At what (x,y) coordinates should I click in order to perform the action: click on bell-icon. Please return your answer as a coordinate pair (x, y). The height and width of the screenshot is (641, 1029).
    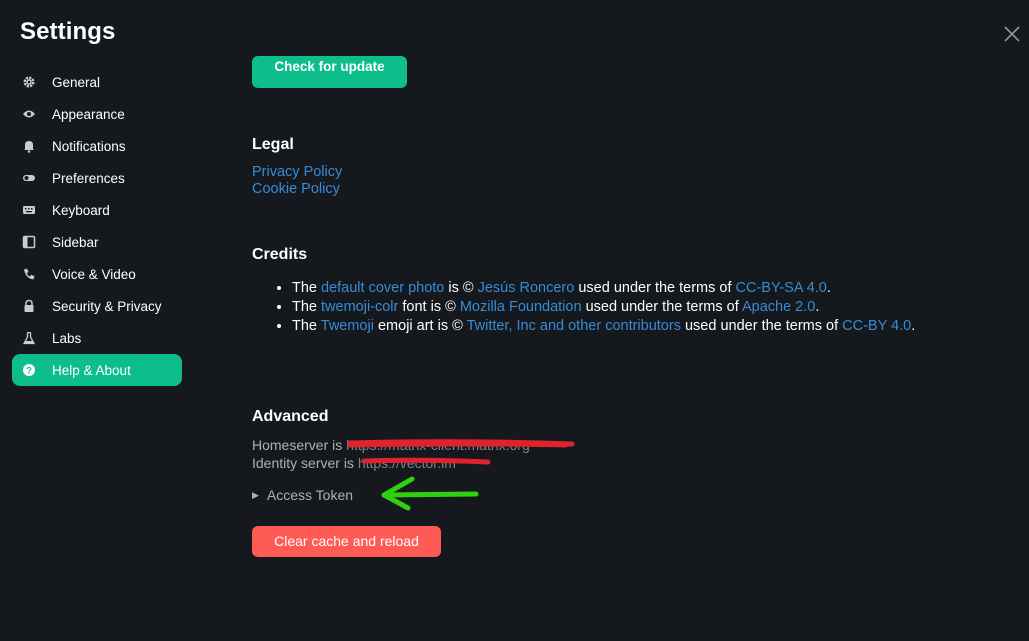
    Looking at the image, I should click on (29, 146).